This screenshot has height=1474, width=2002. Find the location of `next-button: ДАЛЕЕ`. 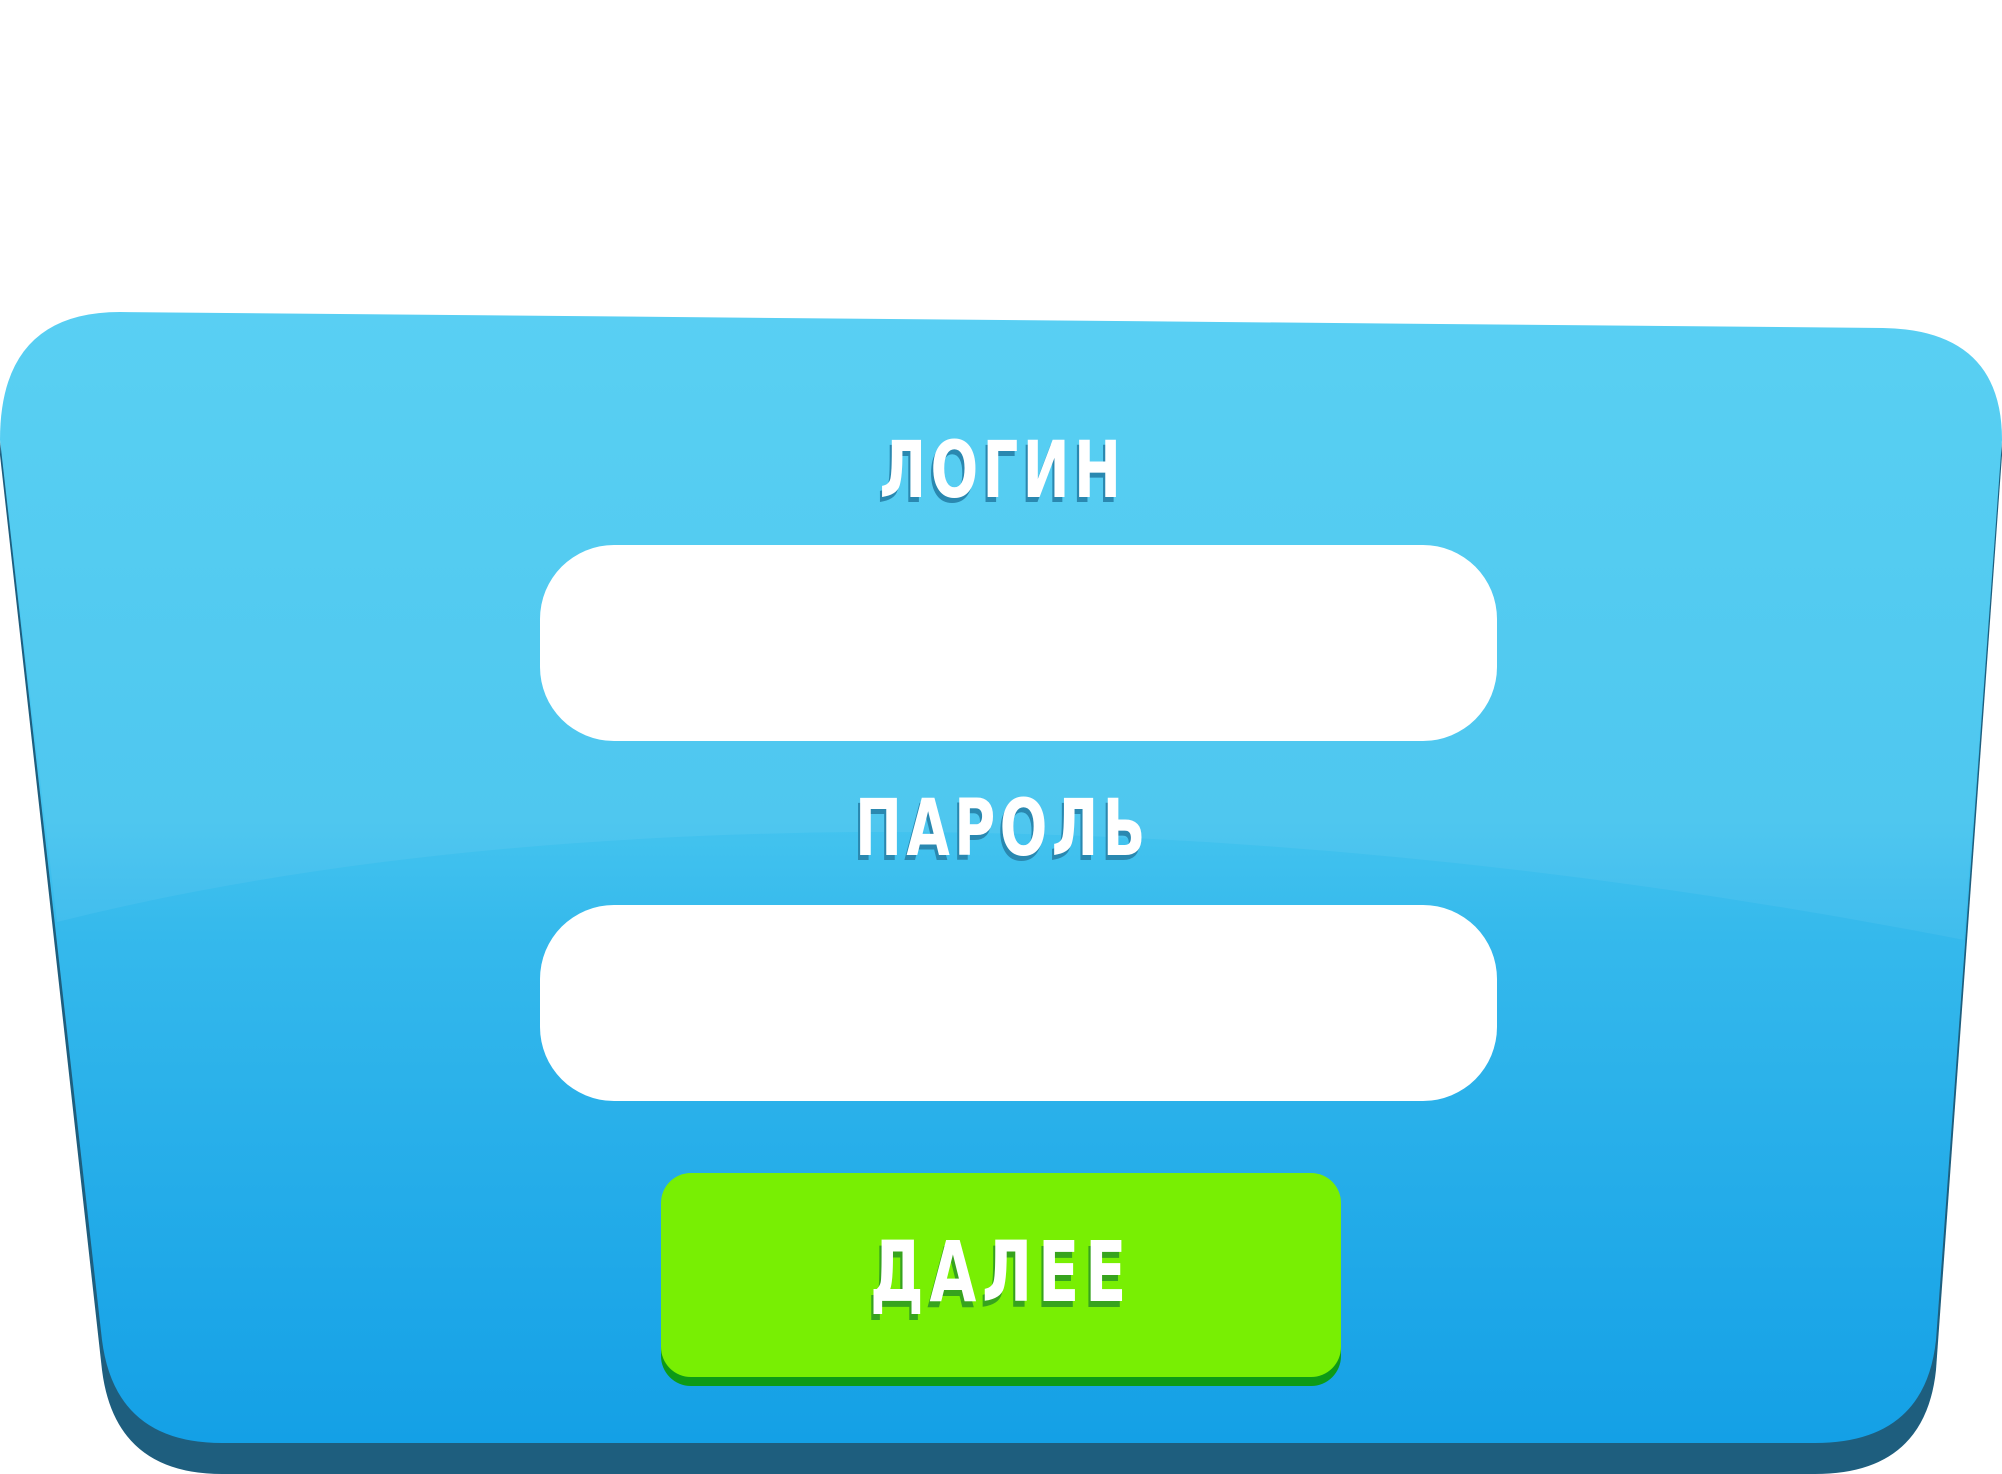

next-button: ДАЛЕЕ is located at coordinates (1001, 1275).